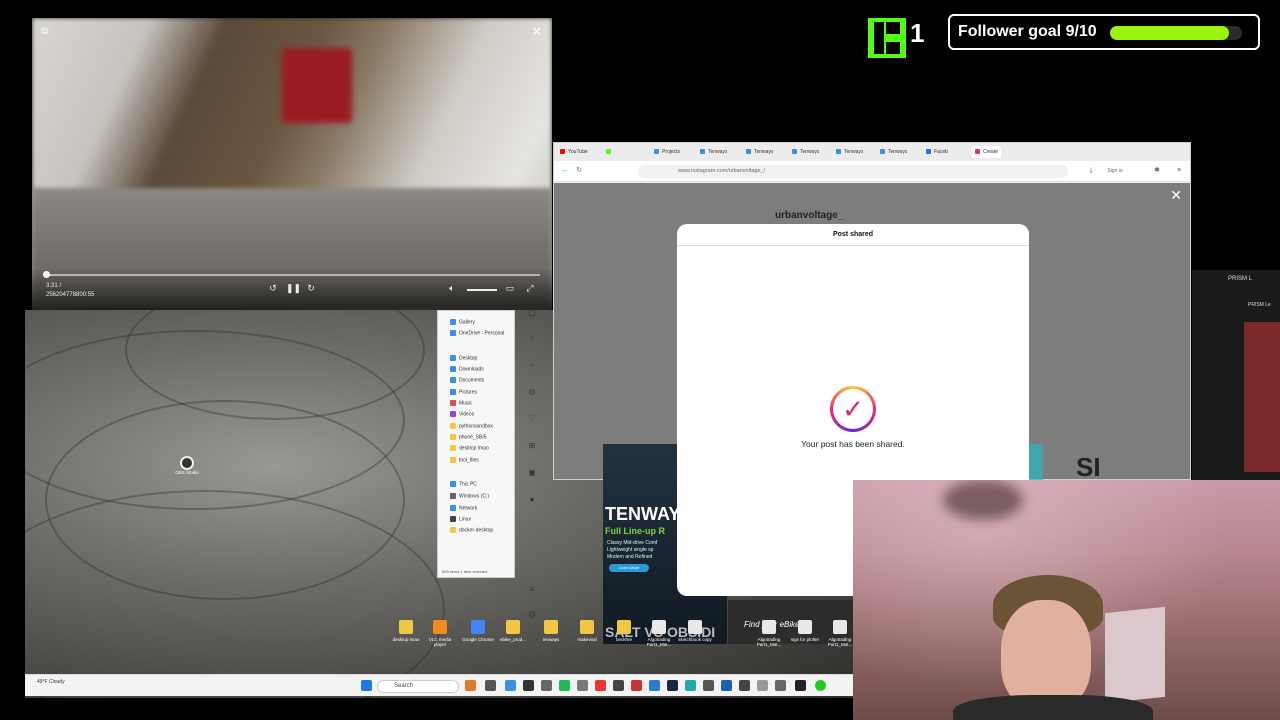  What do you see at coordinates (1091, 171) in the screenshot?
I see `download-icon: ⤓` at bounding box center [1091, 171].